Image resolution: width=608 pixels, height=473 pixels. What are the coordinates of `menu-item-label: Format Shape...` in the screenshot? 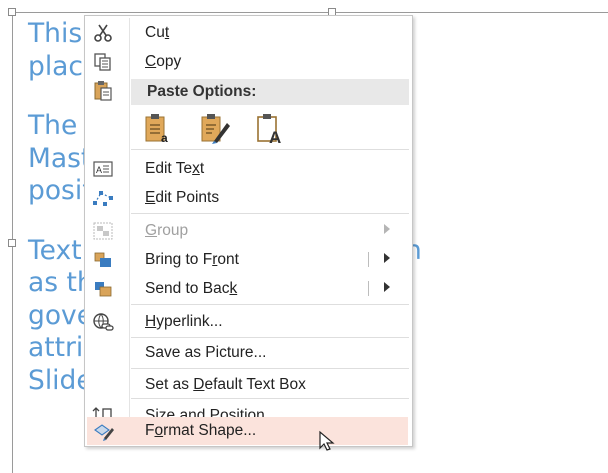 It's located at (201, 430).